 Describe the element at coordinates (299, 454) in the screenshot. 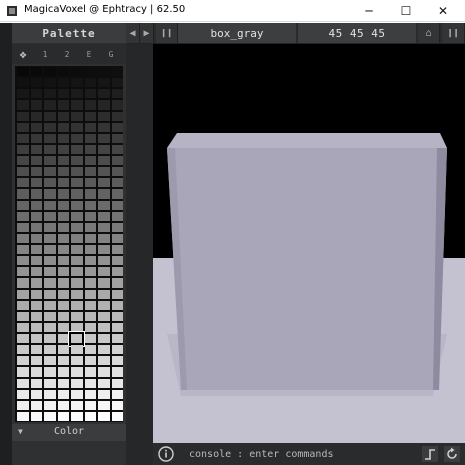

I see `console-input` at that location.